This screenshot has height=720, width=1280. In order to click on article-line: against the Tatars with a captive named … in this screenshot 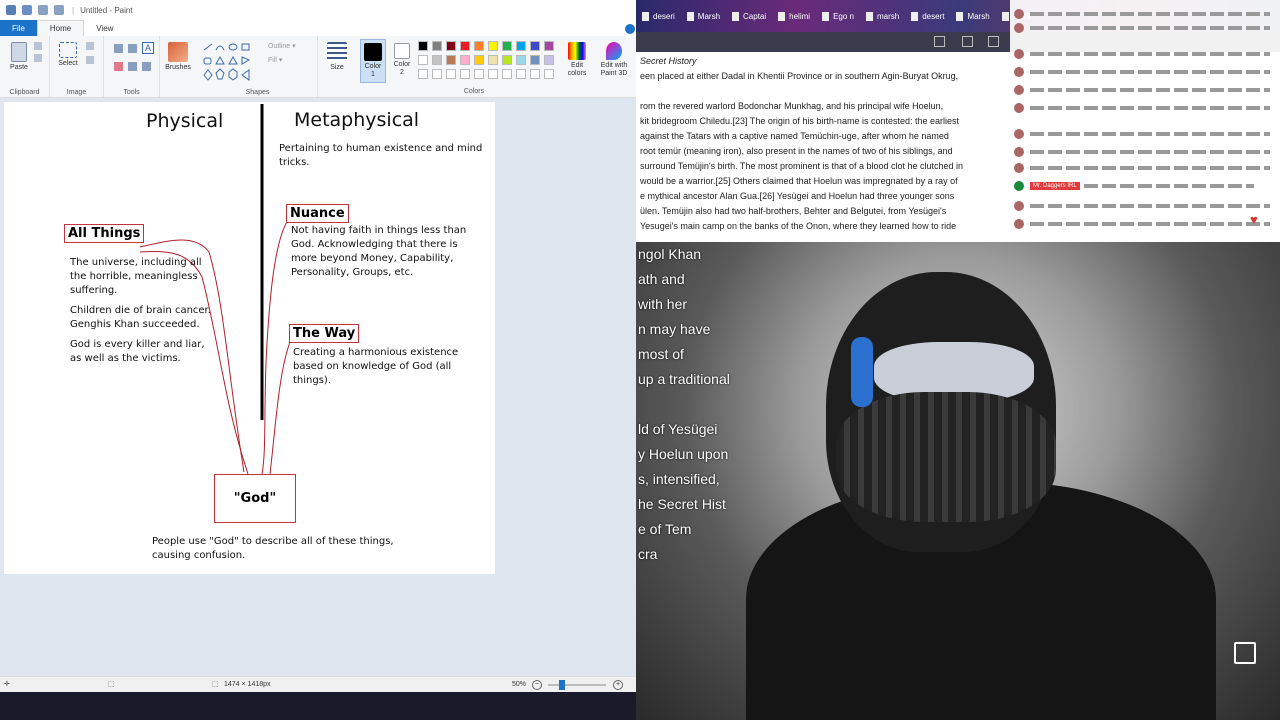, I will do `click(794, 136)`.